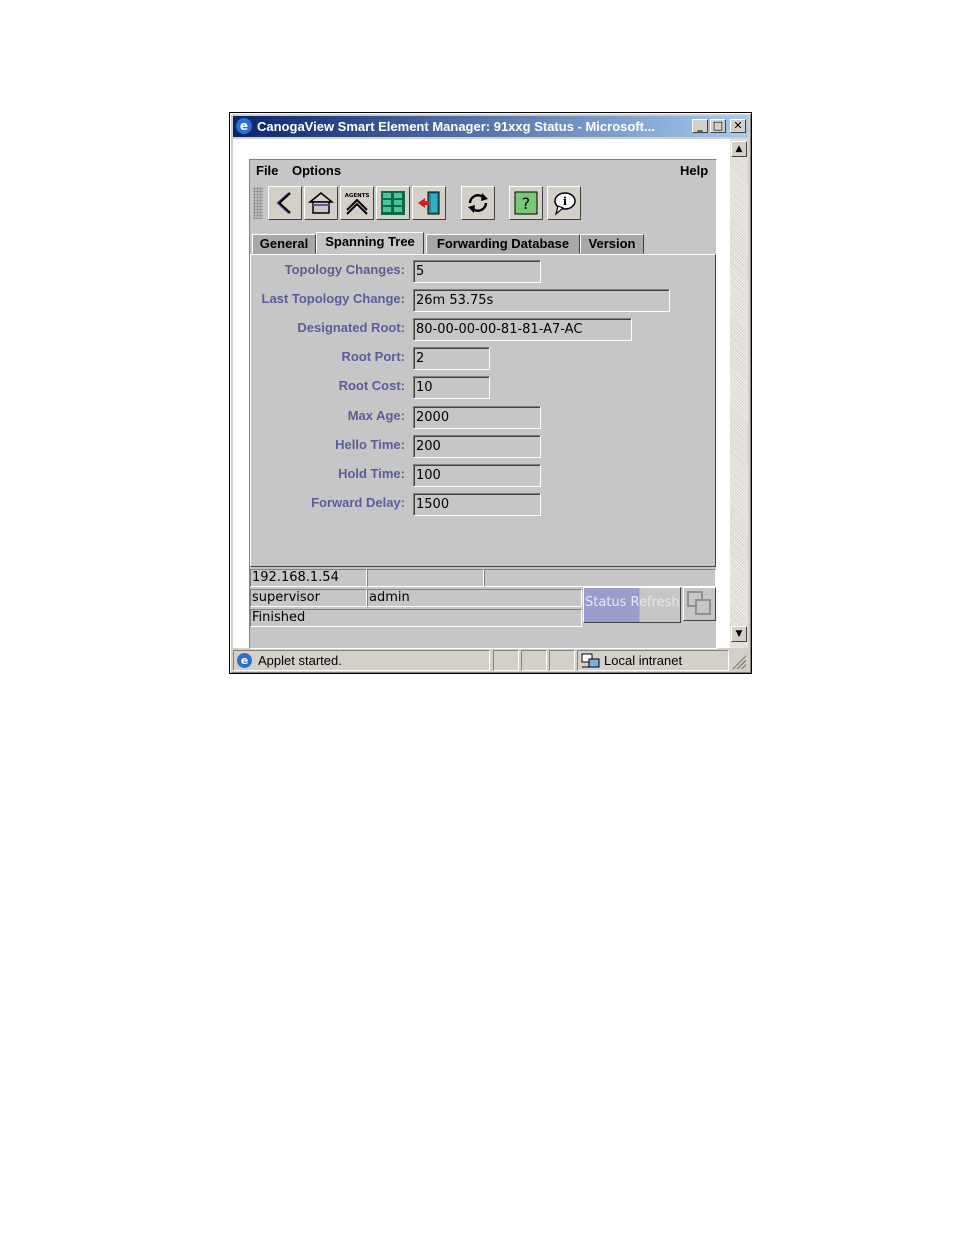 The height and width of the screenshot is (1235, 954). Describe the element at coordinates (371, 385) in the screenshot. I see `root-cost-label: Root Cost:` at that location.